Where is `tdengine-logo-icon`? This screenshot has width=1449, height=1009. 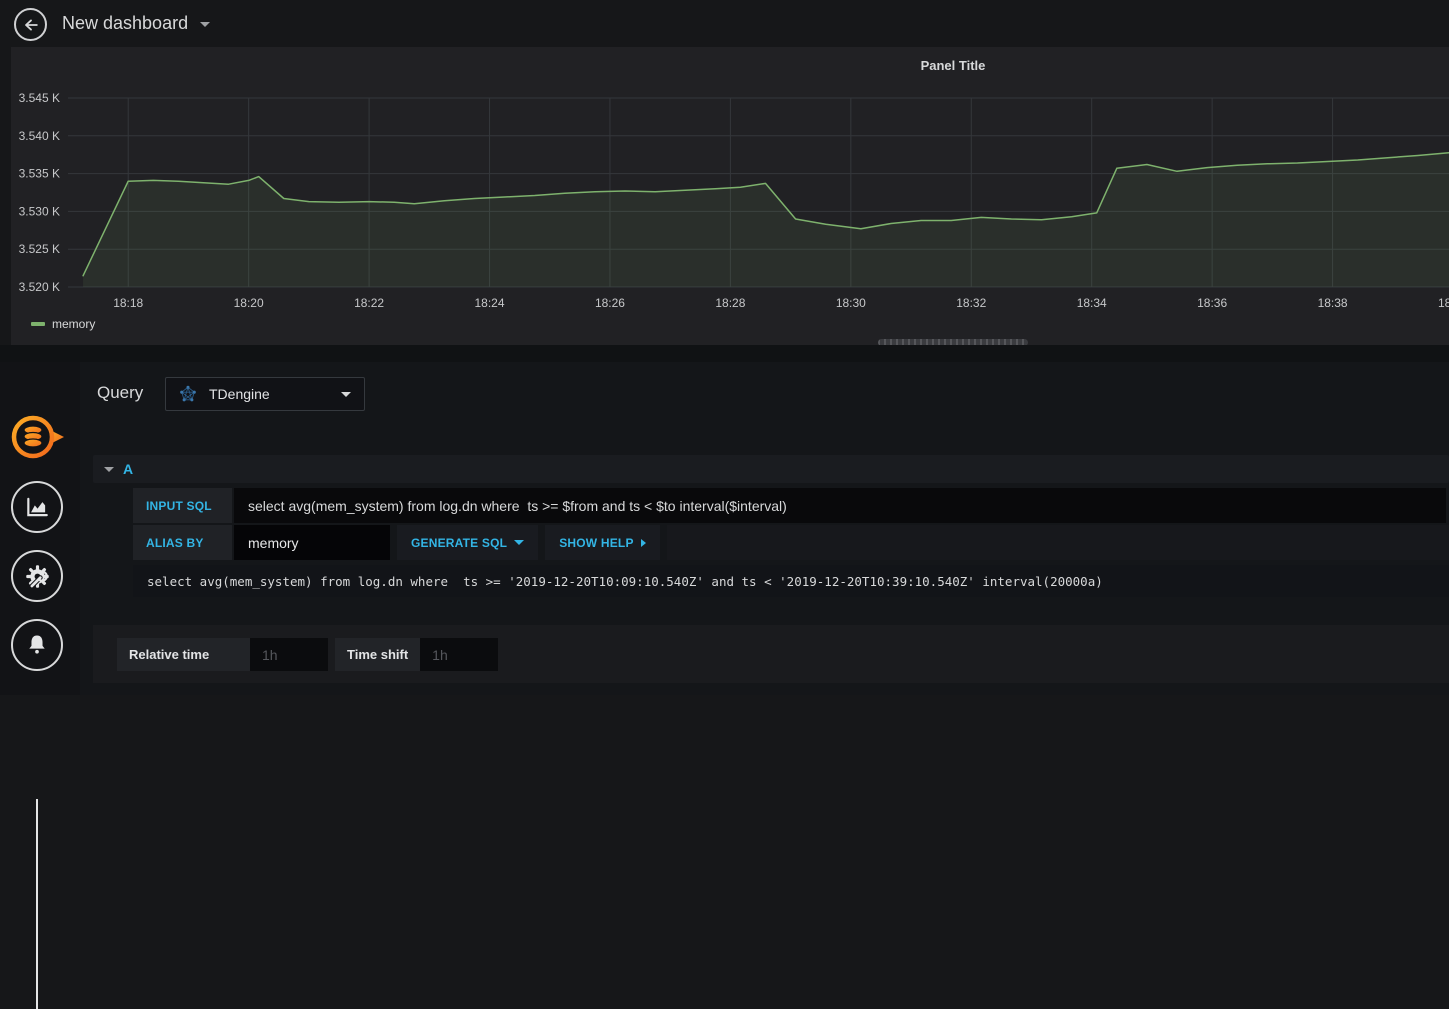
tdengine-logo-icon is located at coordinates (188, 394).